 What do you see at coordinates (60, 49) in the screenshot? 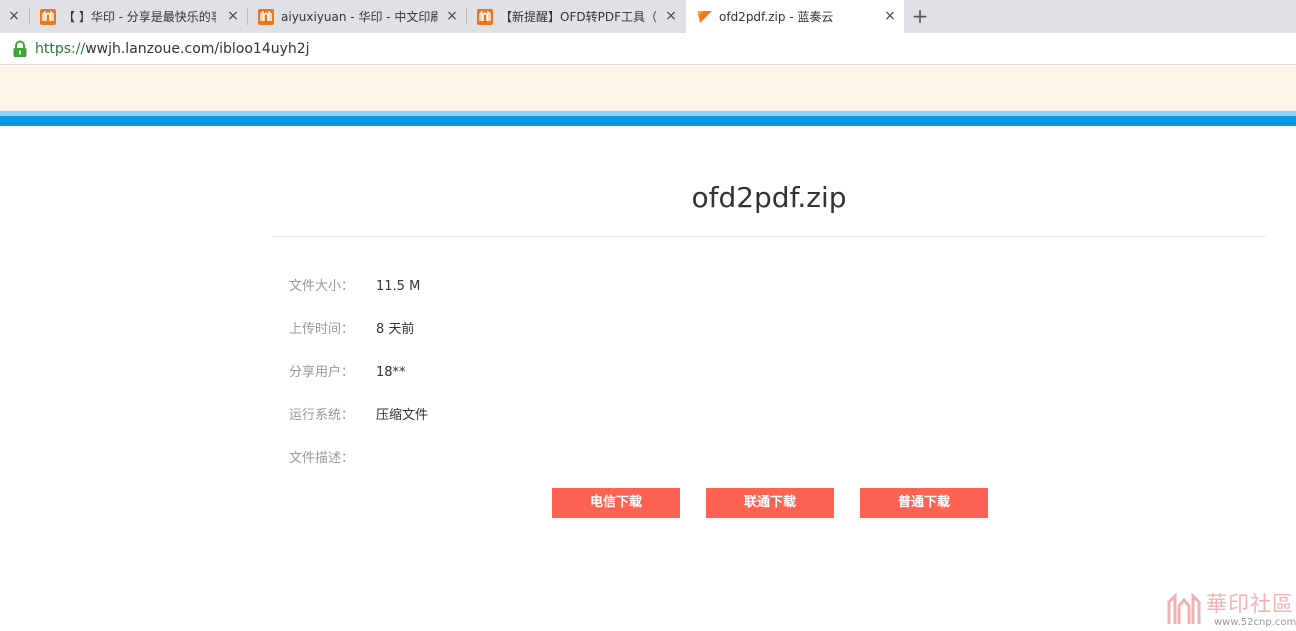
I see `url-scheme: https://` at bounding box center [60, 49].